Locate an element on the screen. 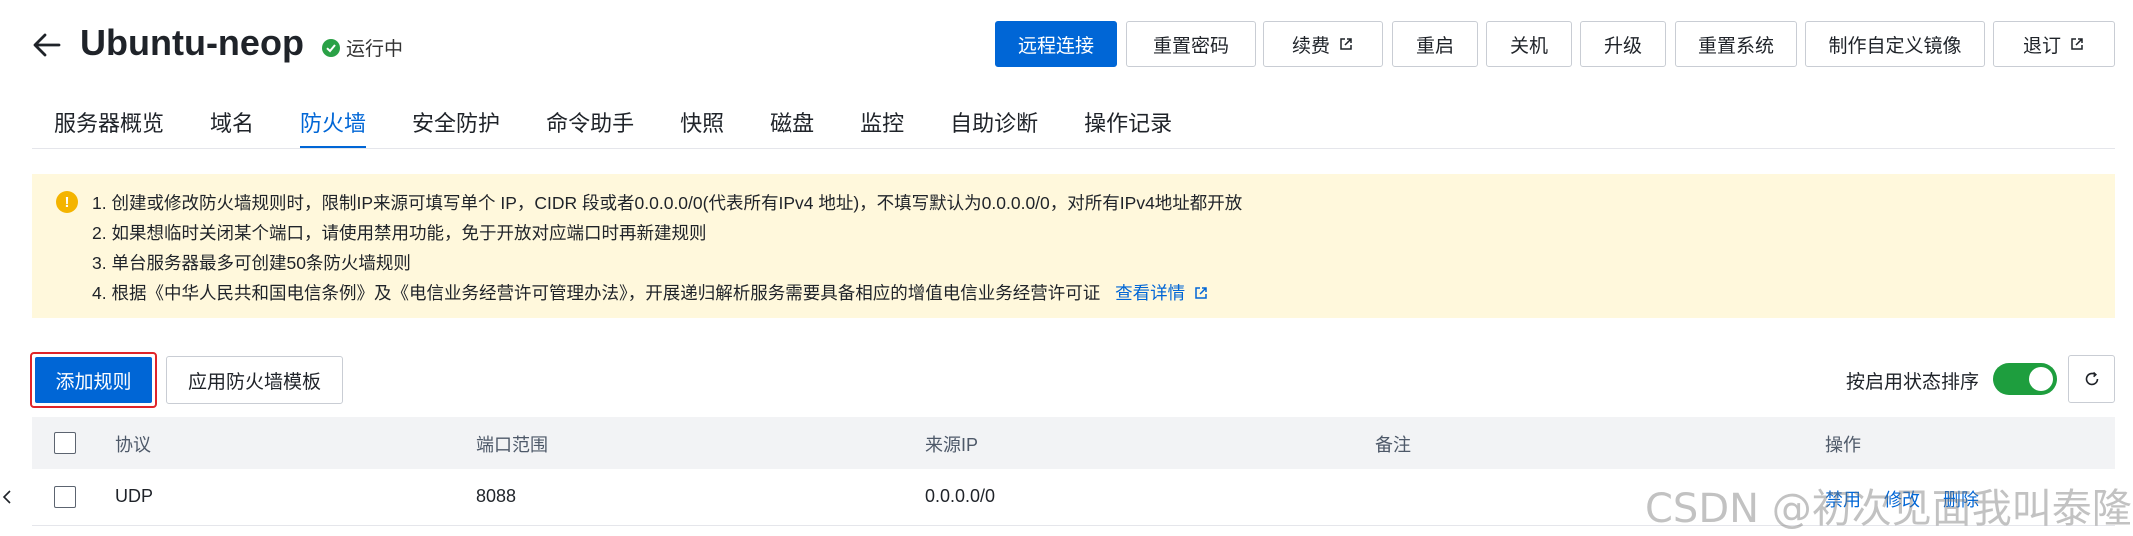  tab-disk: 磁盘 is located at coordinates (792, 128).